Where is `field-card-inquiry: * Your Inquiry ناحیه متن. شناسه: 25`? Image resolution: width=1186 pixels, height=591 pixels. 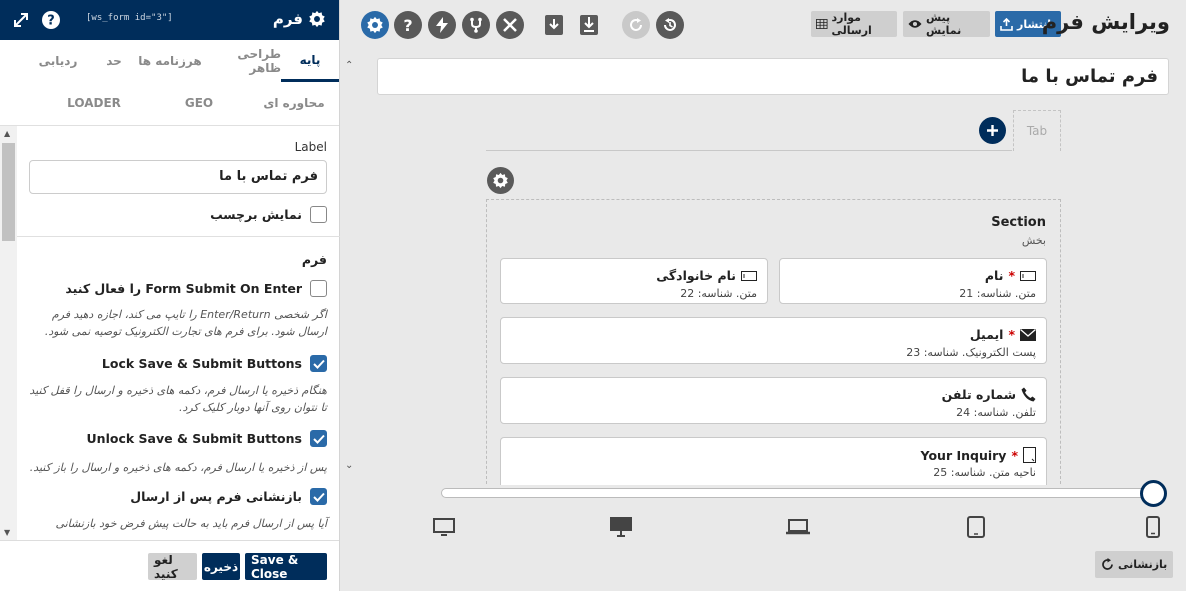
field-card-inquiry: * Your Inquiry ناحیه متن. شناسه: 25 is located at coordinates (773, 461).